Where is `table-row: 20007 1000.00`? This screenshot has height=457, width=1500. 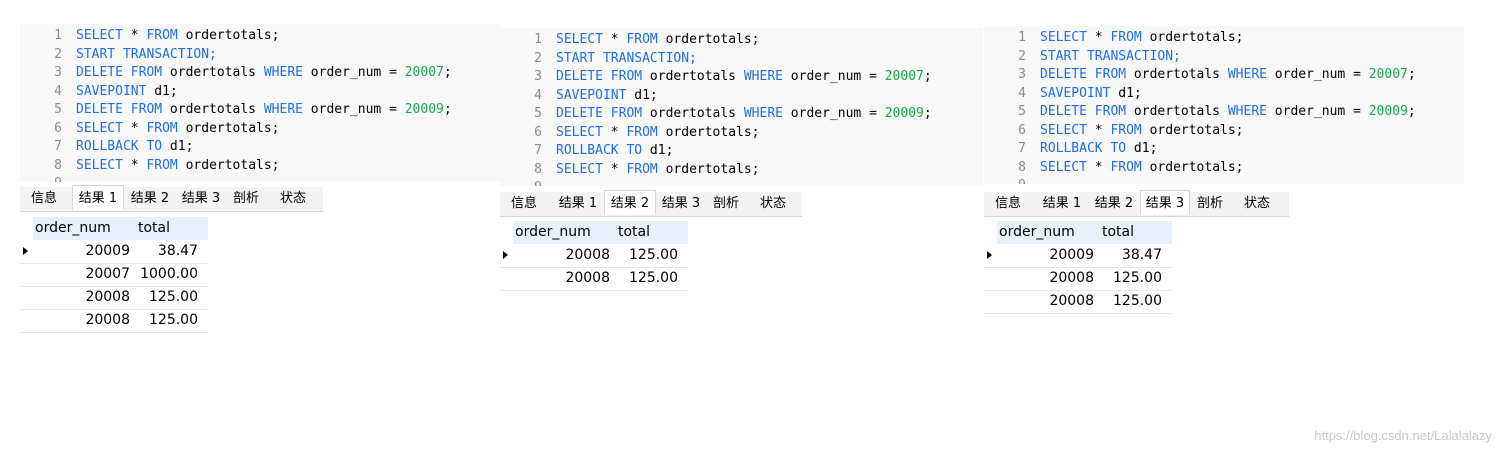
table-row: 20007 1000.00 is located at coordinates (114, 275).